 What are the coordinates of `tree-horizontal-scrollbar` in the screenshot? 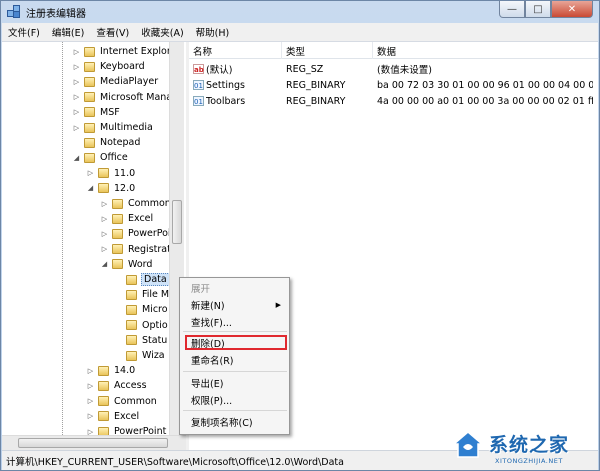 It's located at (94, 442).